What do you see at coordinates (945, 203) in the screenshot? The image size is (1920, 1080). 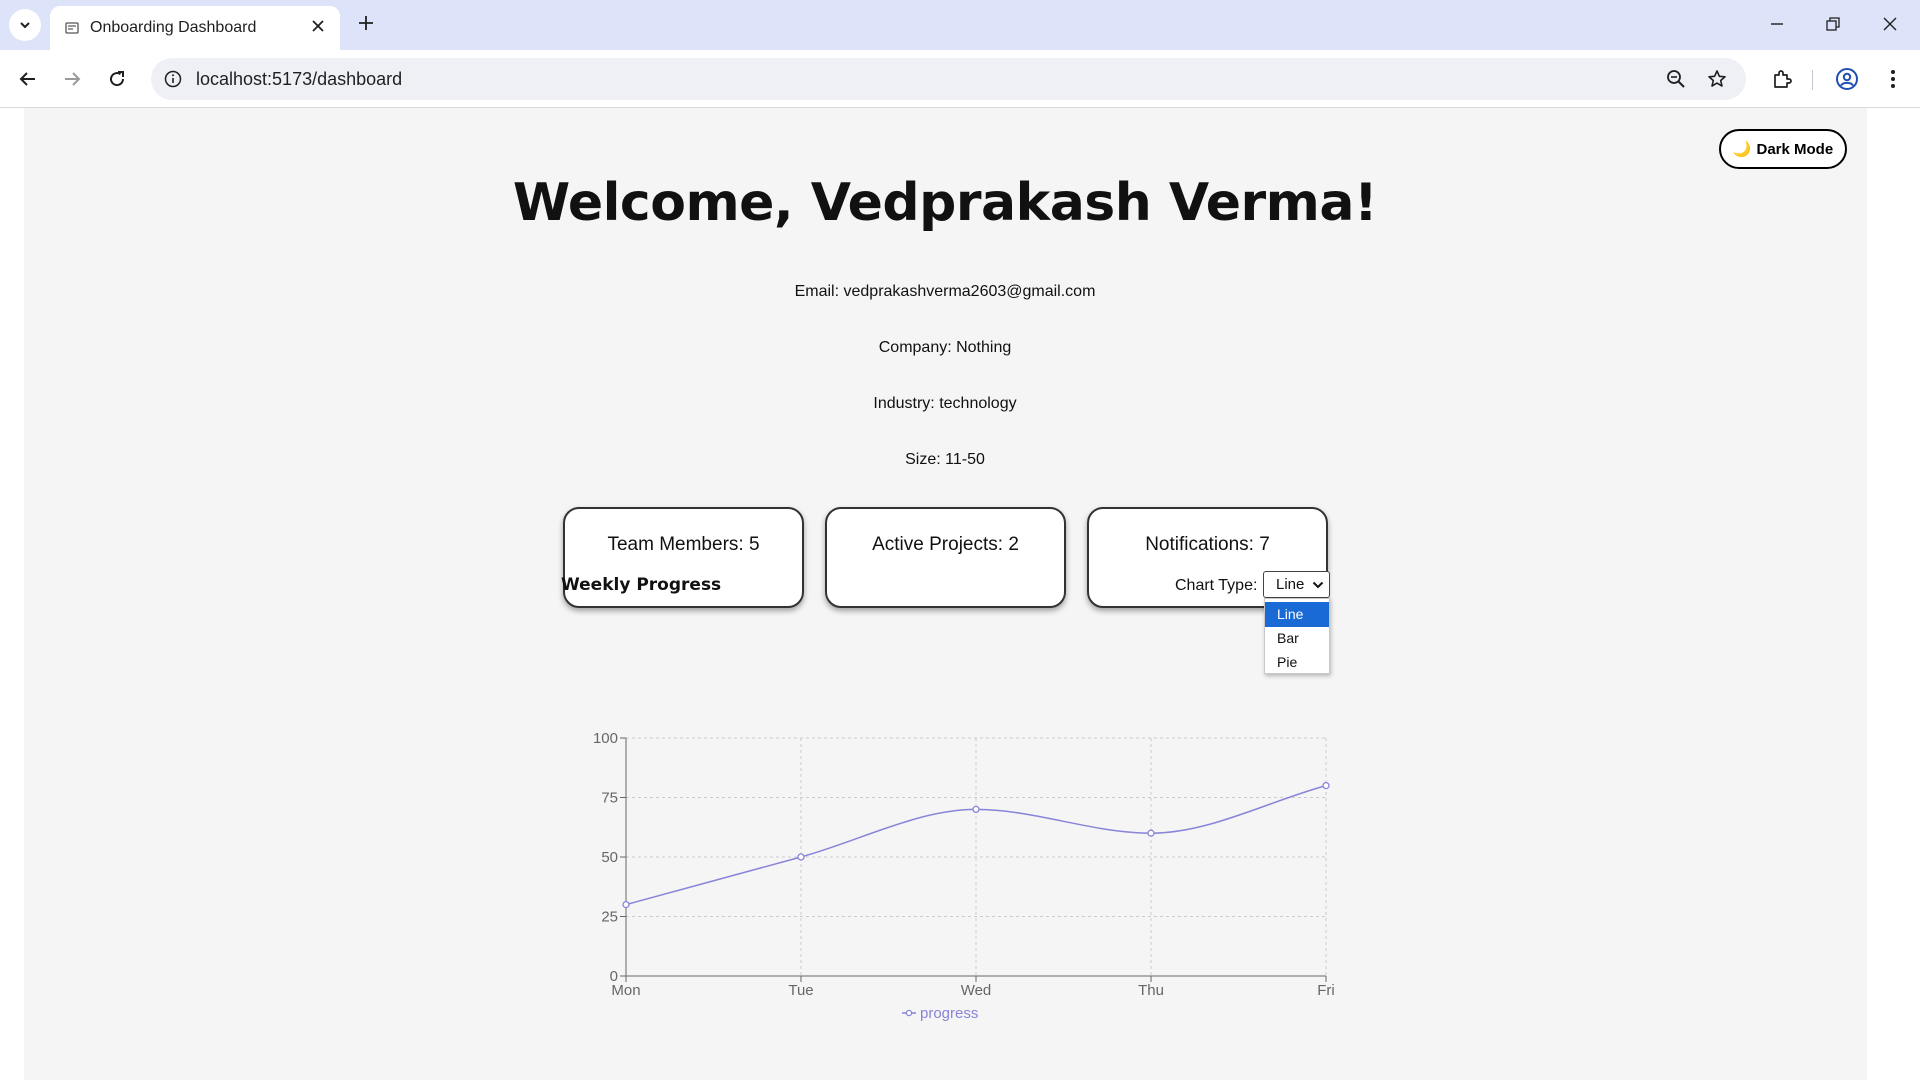 I see `welcome-heading: Welcome, Vedprakash Verma!` at bounding box center [945, 203].